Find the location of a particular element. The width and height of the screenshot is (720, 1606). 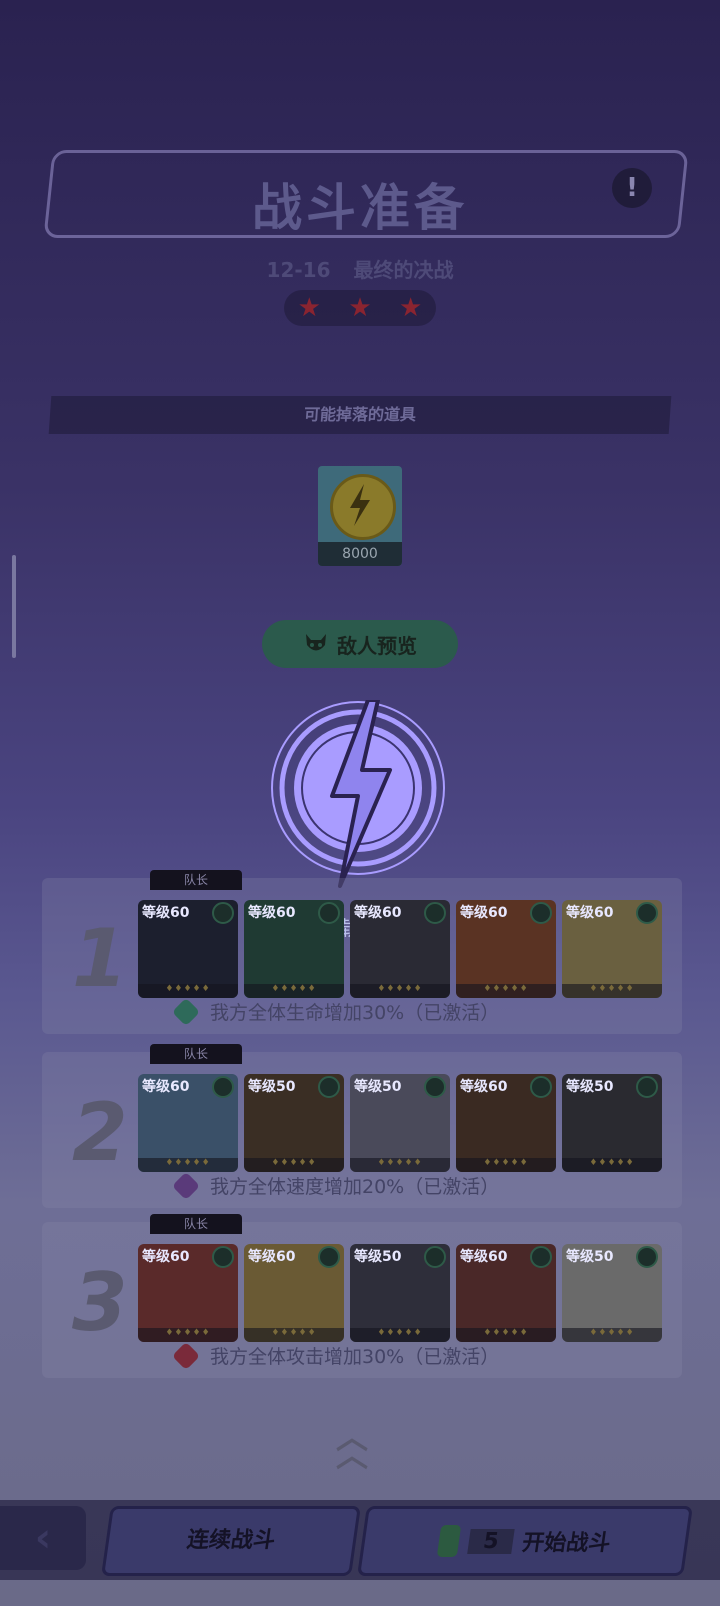

start-battle-label: 开始战斗 is located at coordinates (566, 1543).